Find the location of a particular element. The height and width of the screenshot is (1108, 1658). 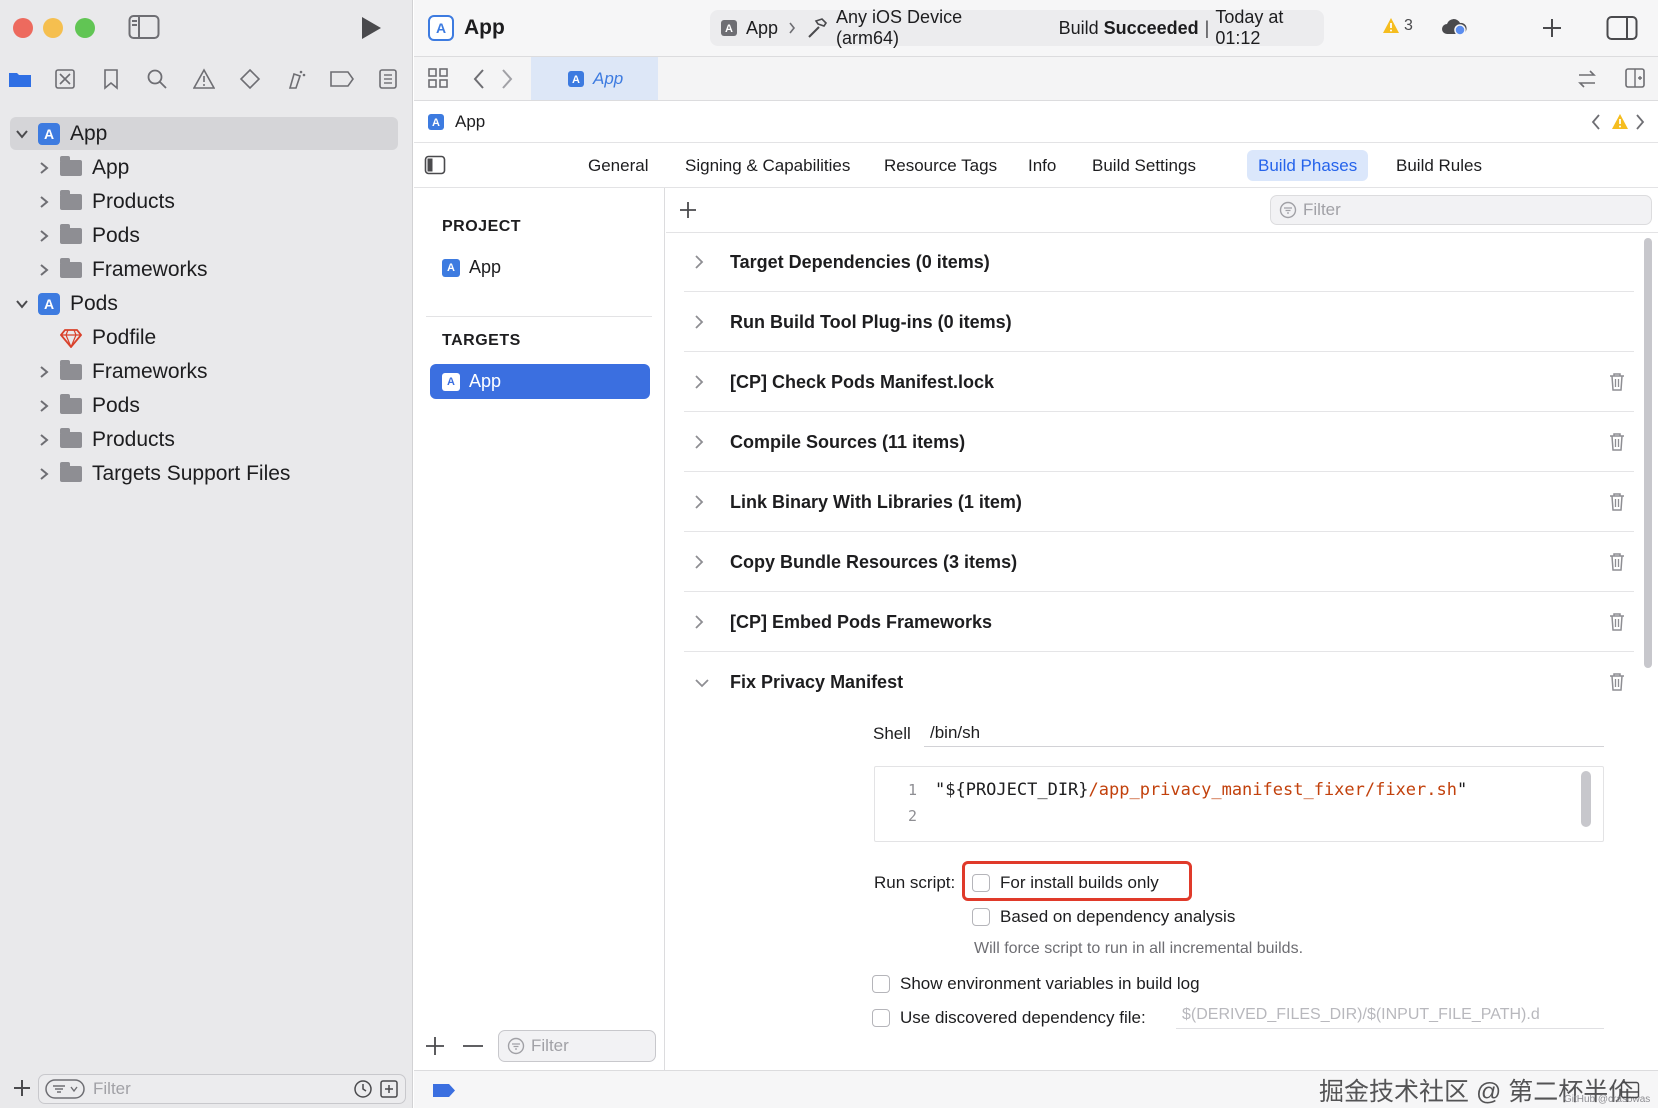

add-editor-icon is located at coordinates (1635, 78).